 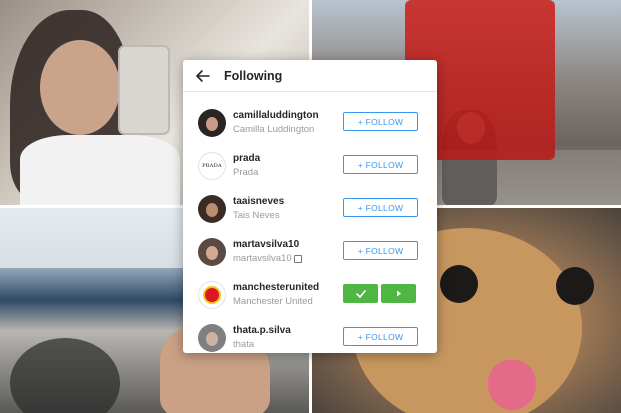 I want to click on full-name: Tais Neves, so click(x=256, y=215).